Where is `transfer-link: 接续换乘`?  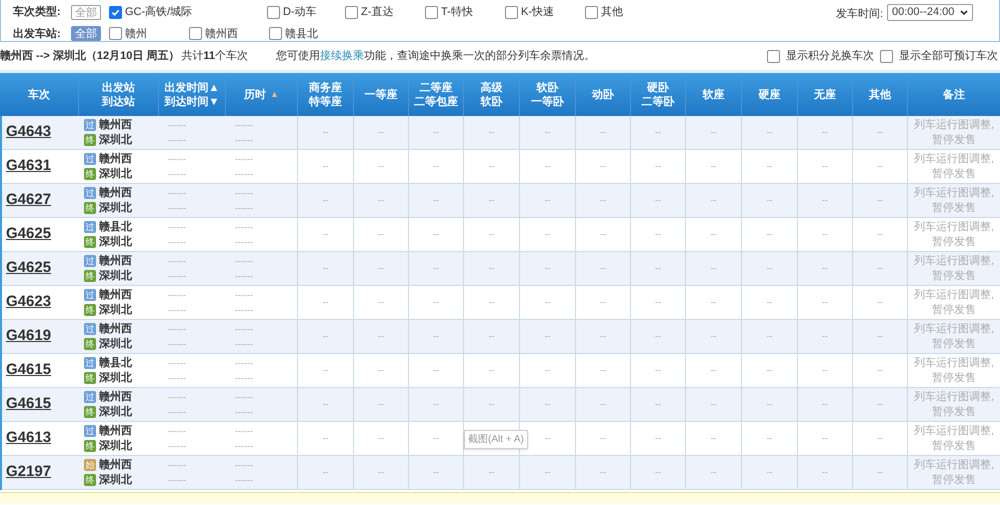 transfer-link: 接续换乘 is located at coordinates (342, 56).